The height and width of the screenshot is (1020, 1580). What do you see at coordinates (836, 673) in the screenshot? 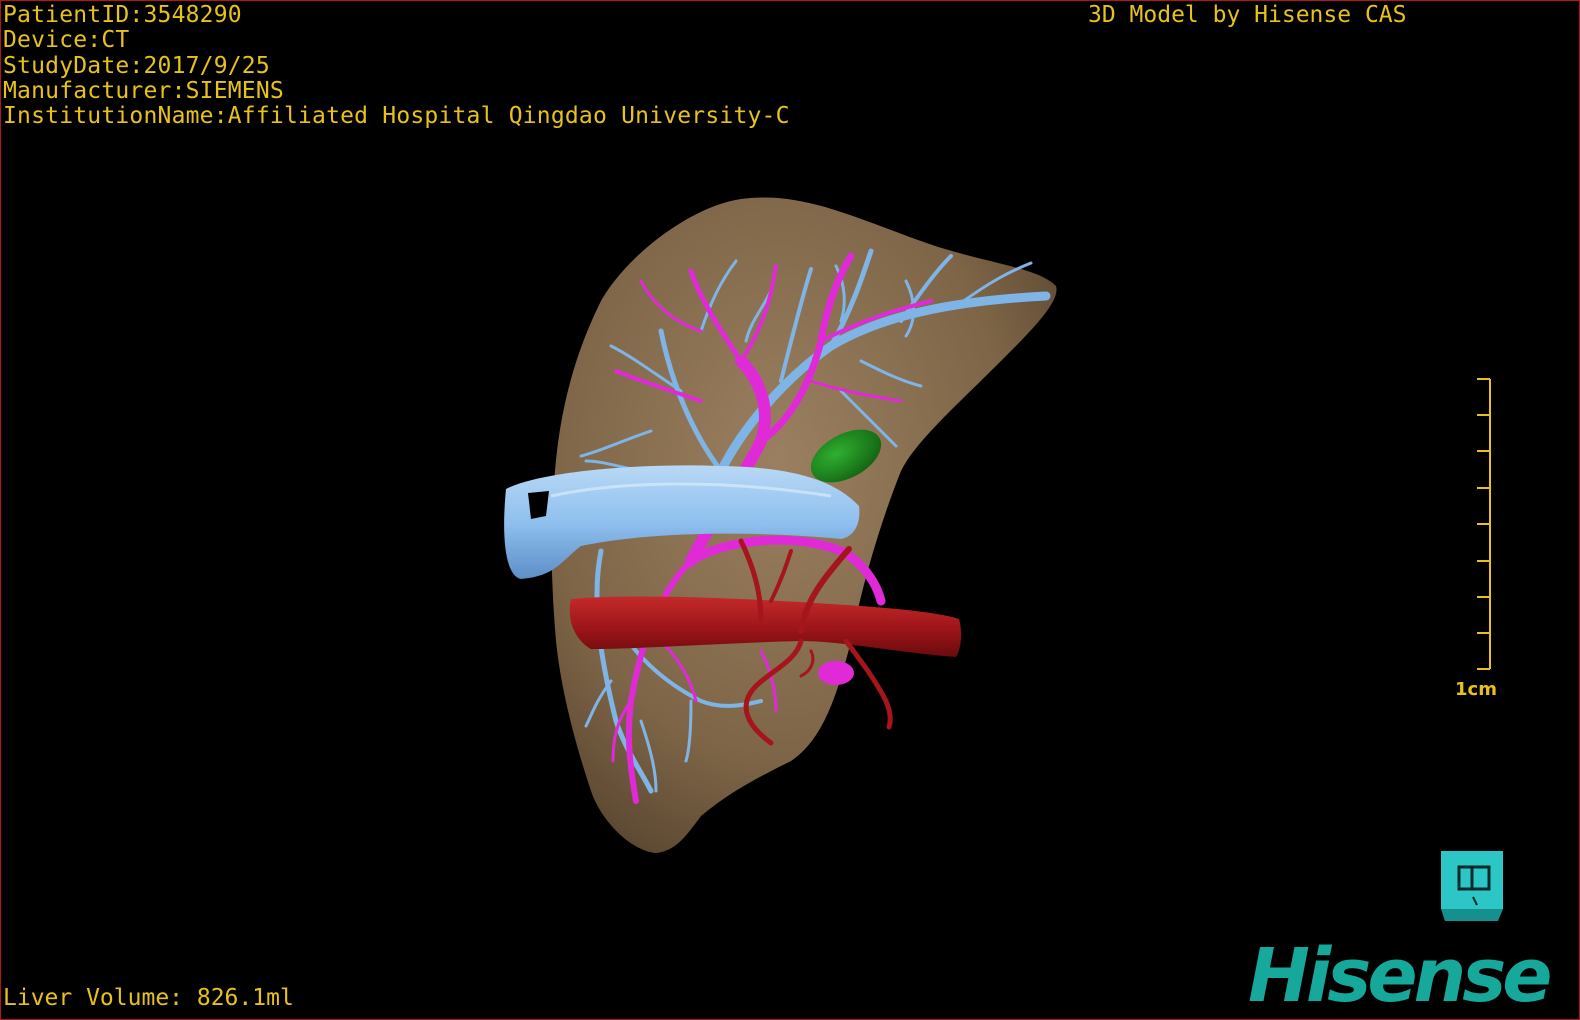
I see `portal-vein-stump` at bounding box center [836, 673].